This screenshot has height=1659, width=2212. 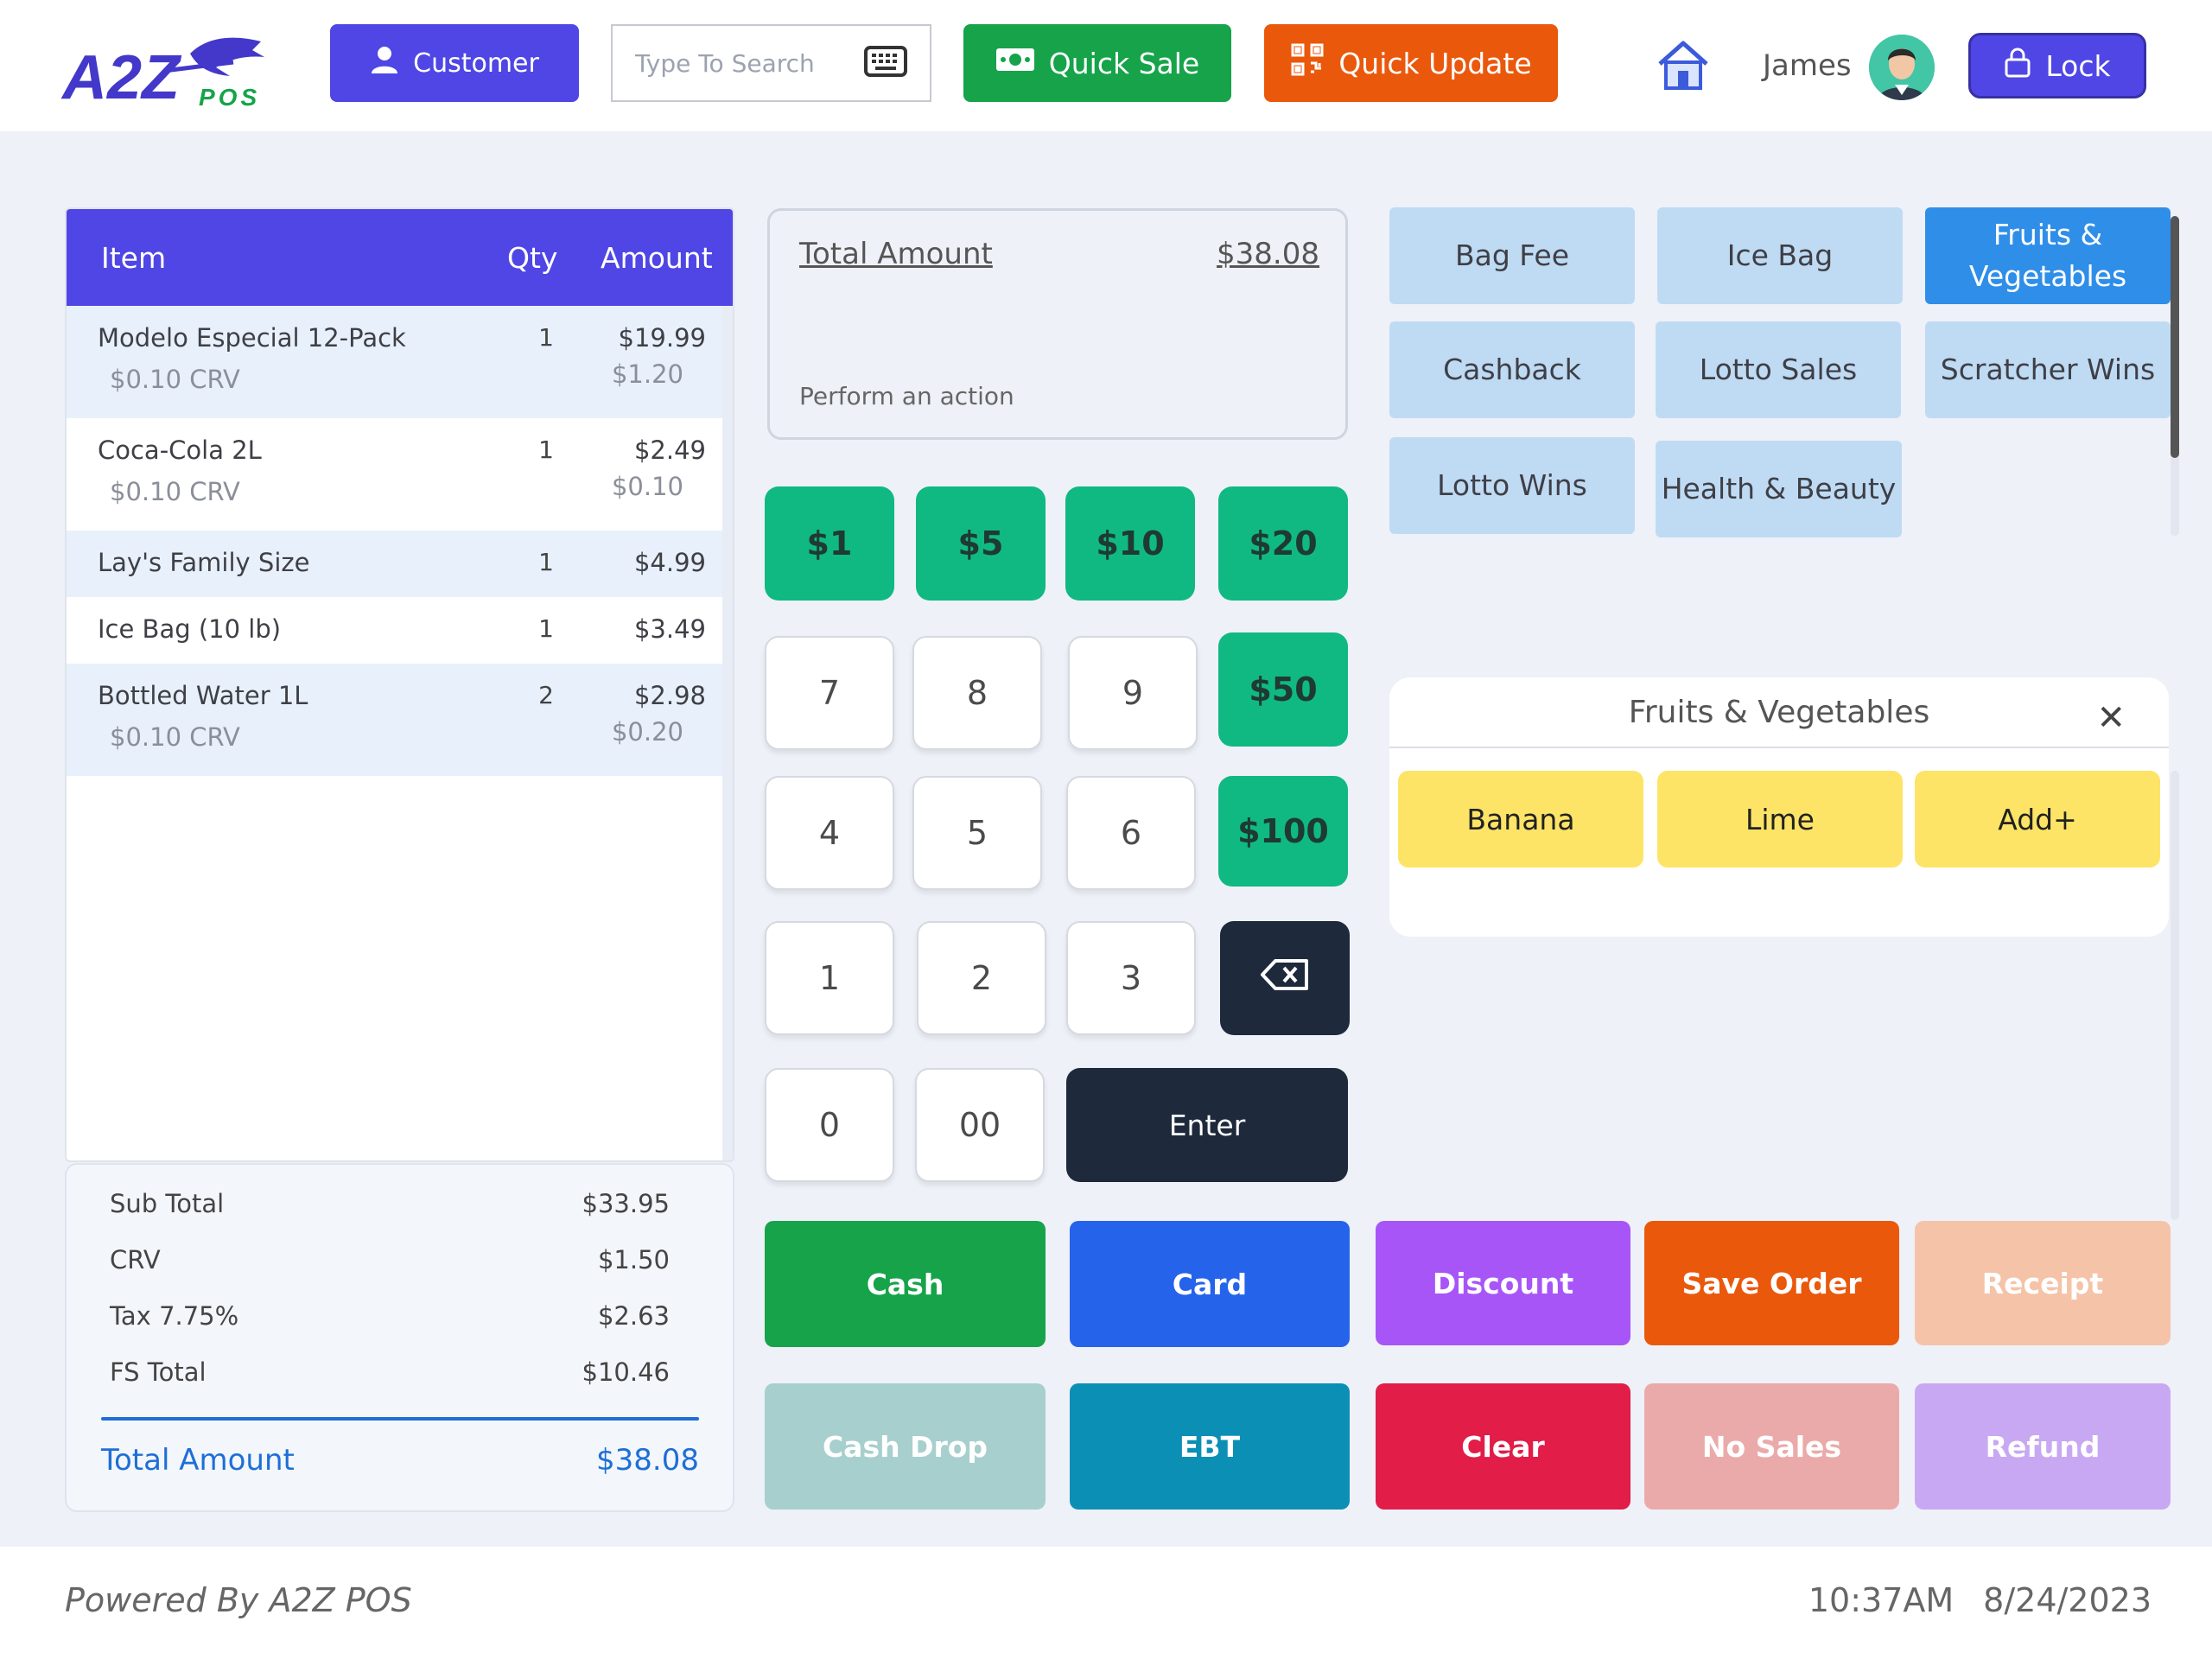 What do you see at coordinates (1771, 1283) in the screenshot?
I see `save-order-button: Save Order` at bounding box center [1771, 1283].